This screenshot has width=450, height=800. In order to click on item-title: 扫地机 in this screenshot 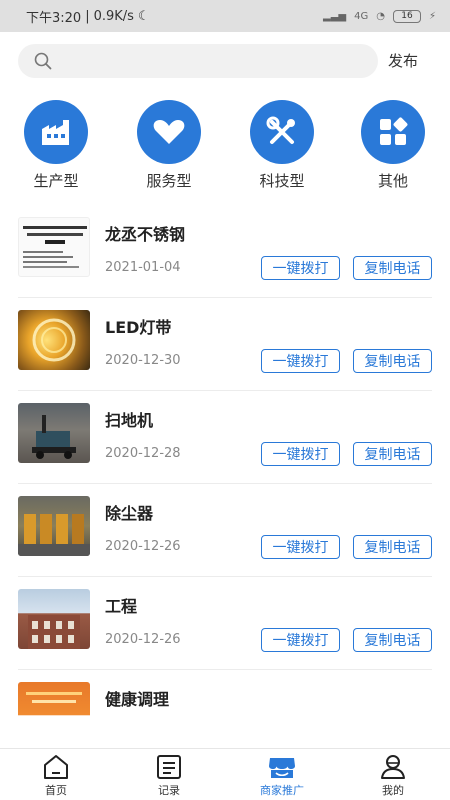, I will do `click(129, 420)`.